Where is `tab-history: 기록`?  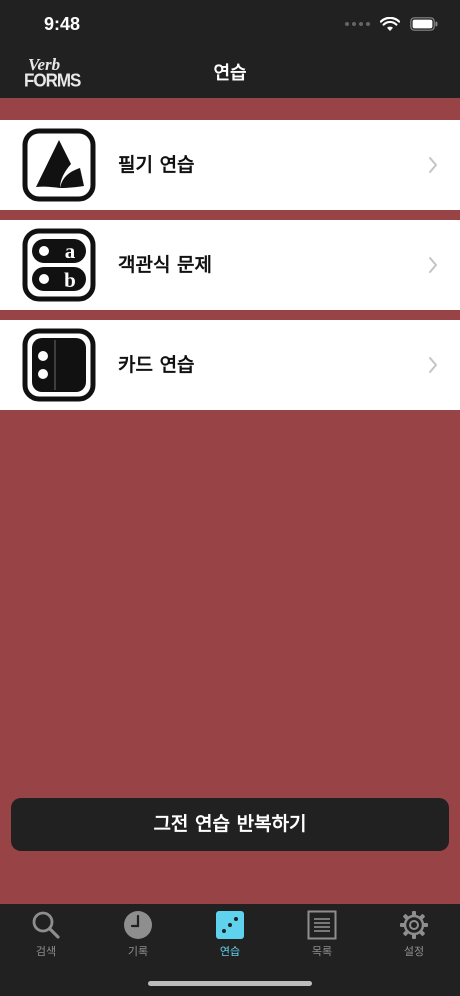 tab-history: 기록 is located at coordinates (138, 934).